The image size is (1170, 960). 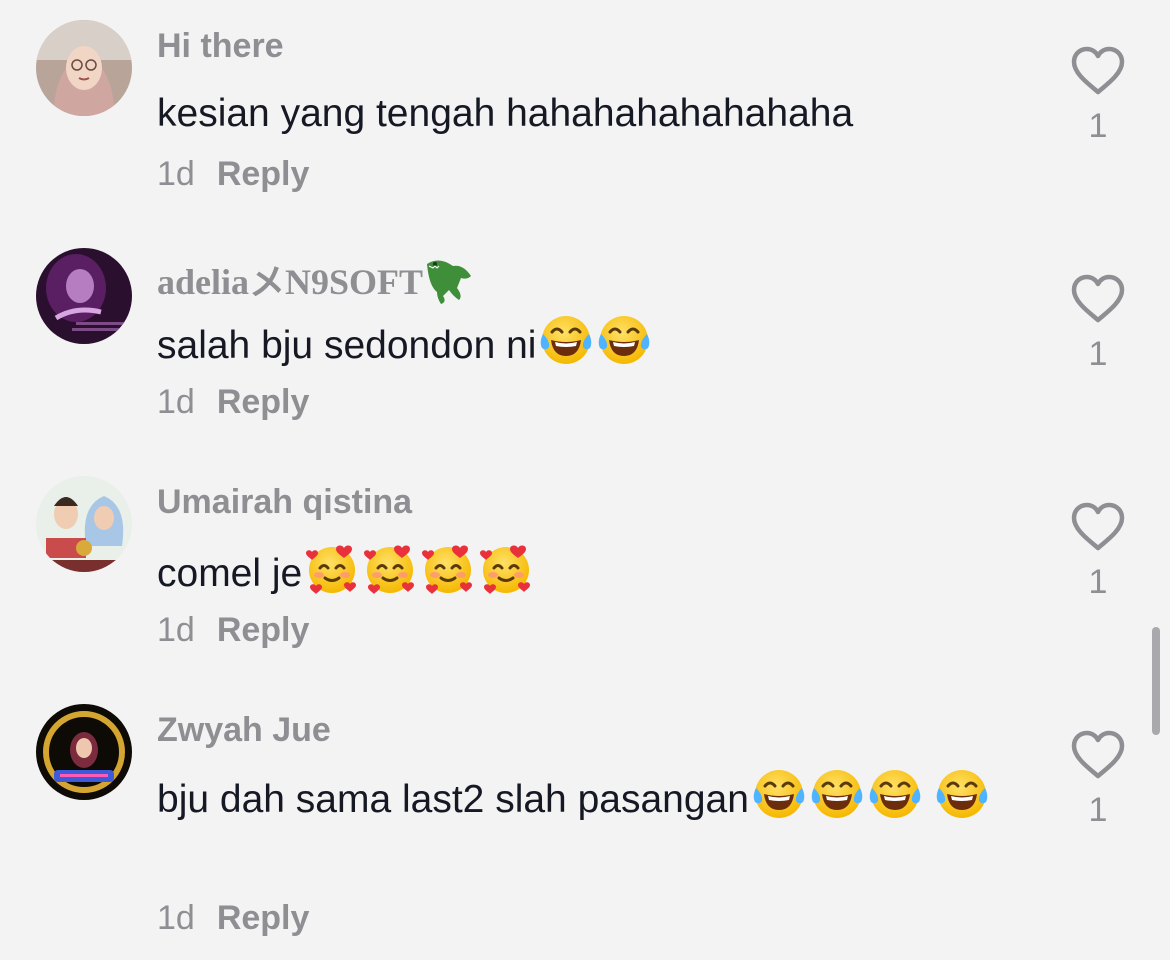 I want to click on comment-username: adeliaメN9SOFT, so click(x=317, y=279).